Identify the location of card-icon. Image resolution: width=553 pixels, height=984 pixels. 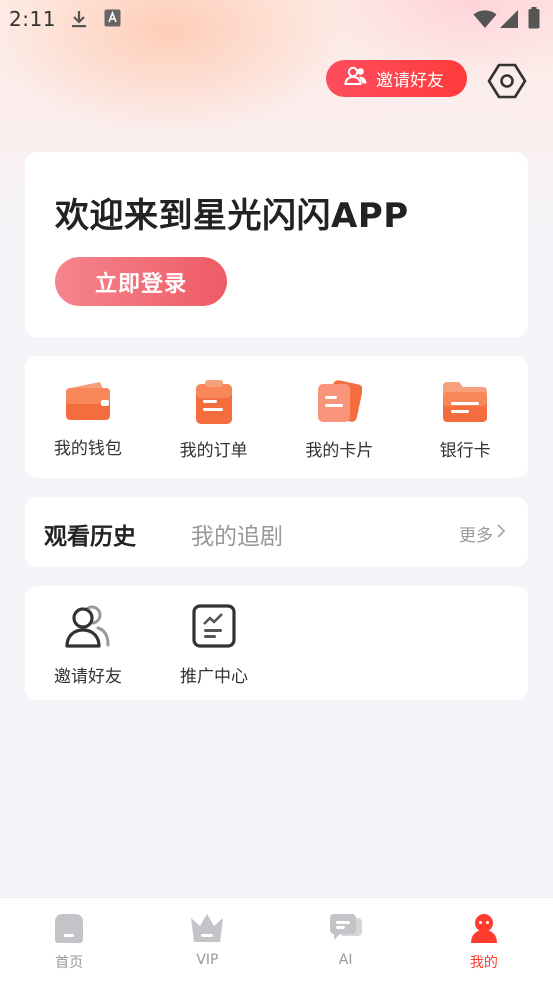
(340, 404).